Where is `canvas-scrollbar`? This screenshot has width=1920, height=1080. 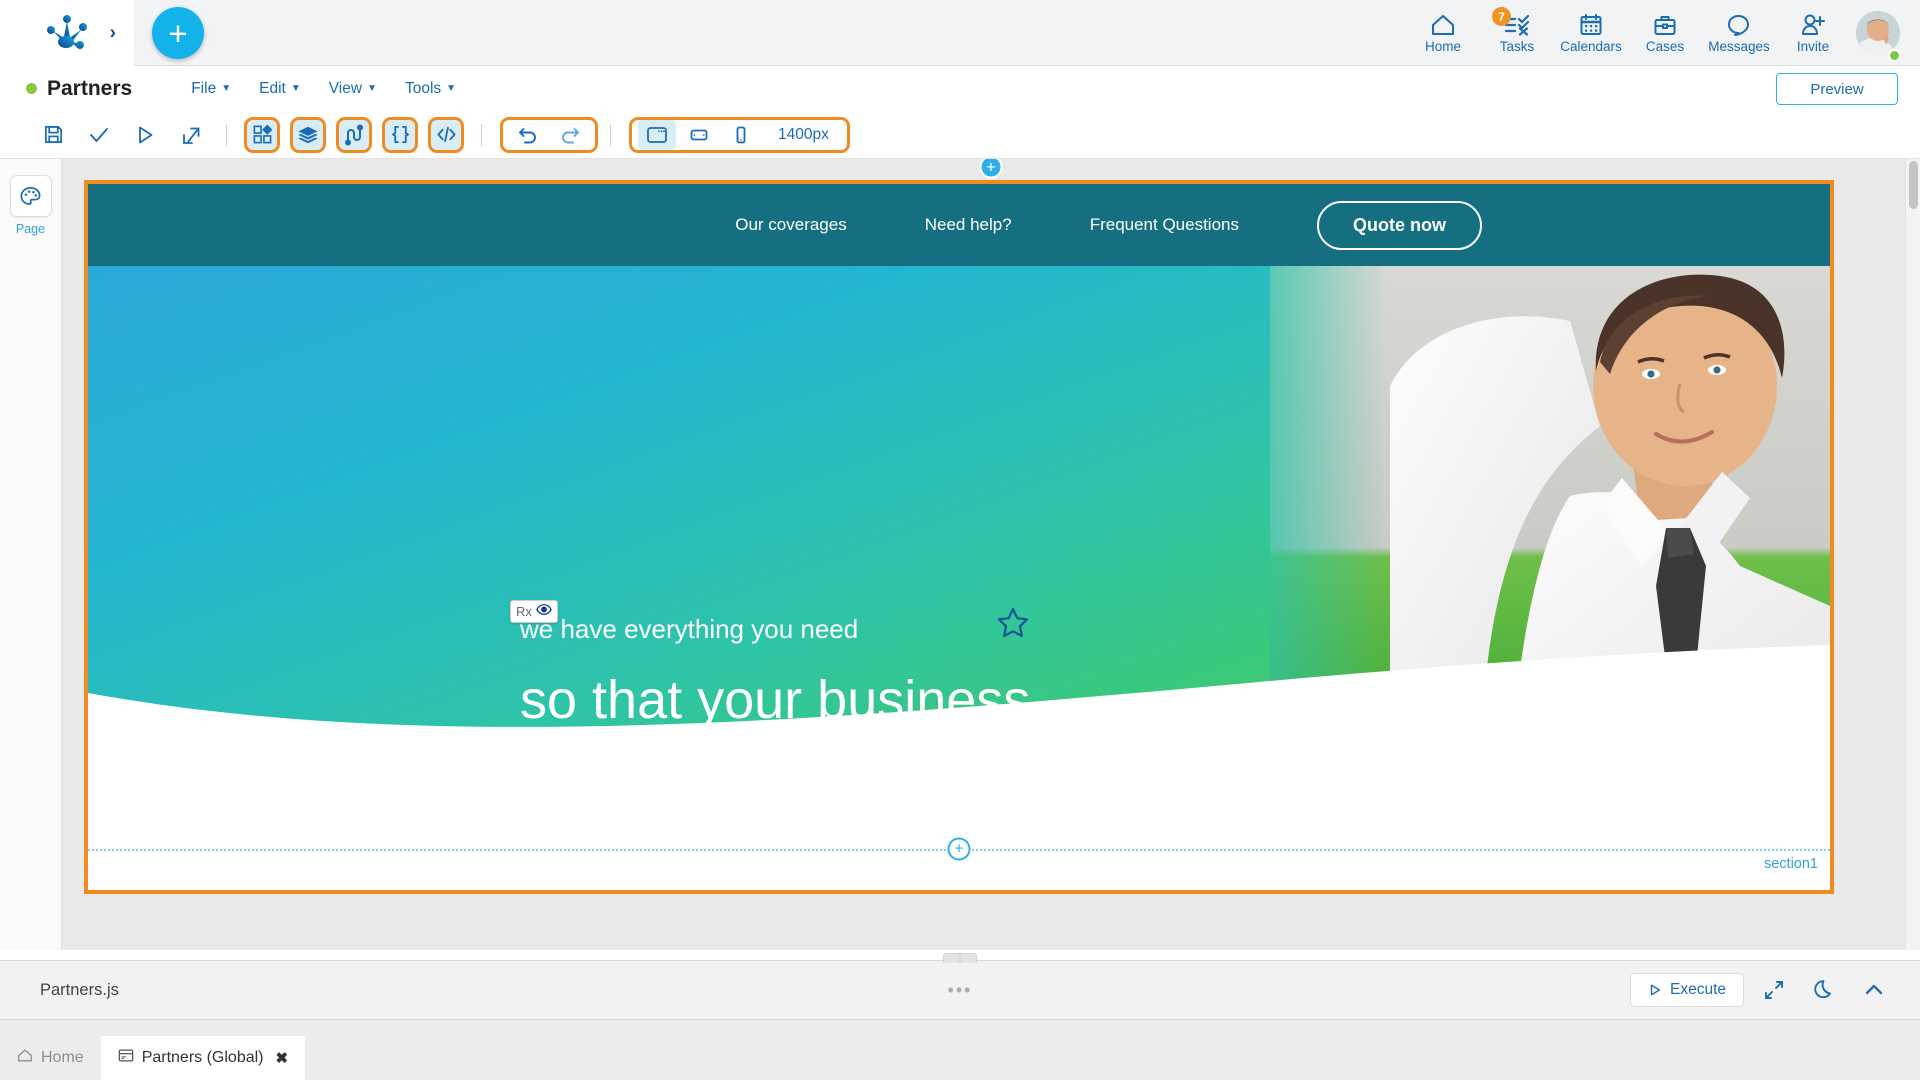
canvas-scrollbar is located at coordinates (1912, 554).